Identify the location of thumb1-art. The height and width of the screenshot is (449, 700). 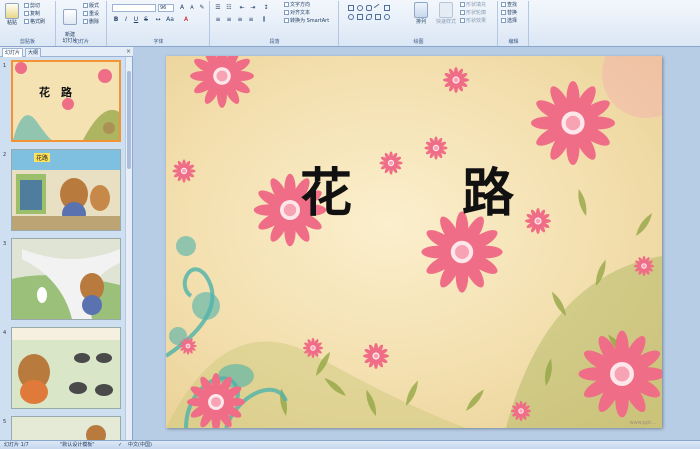
(66, 101).